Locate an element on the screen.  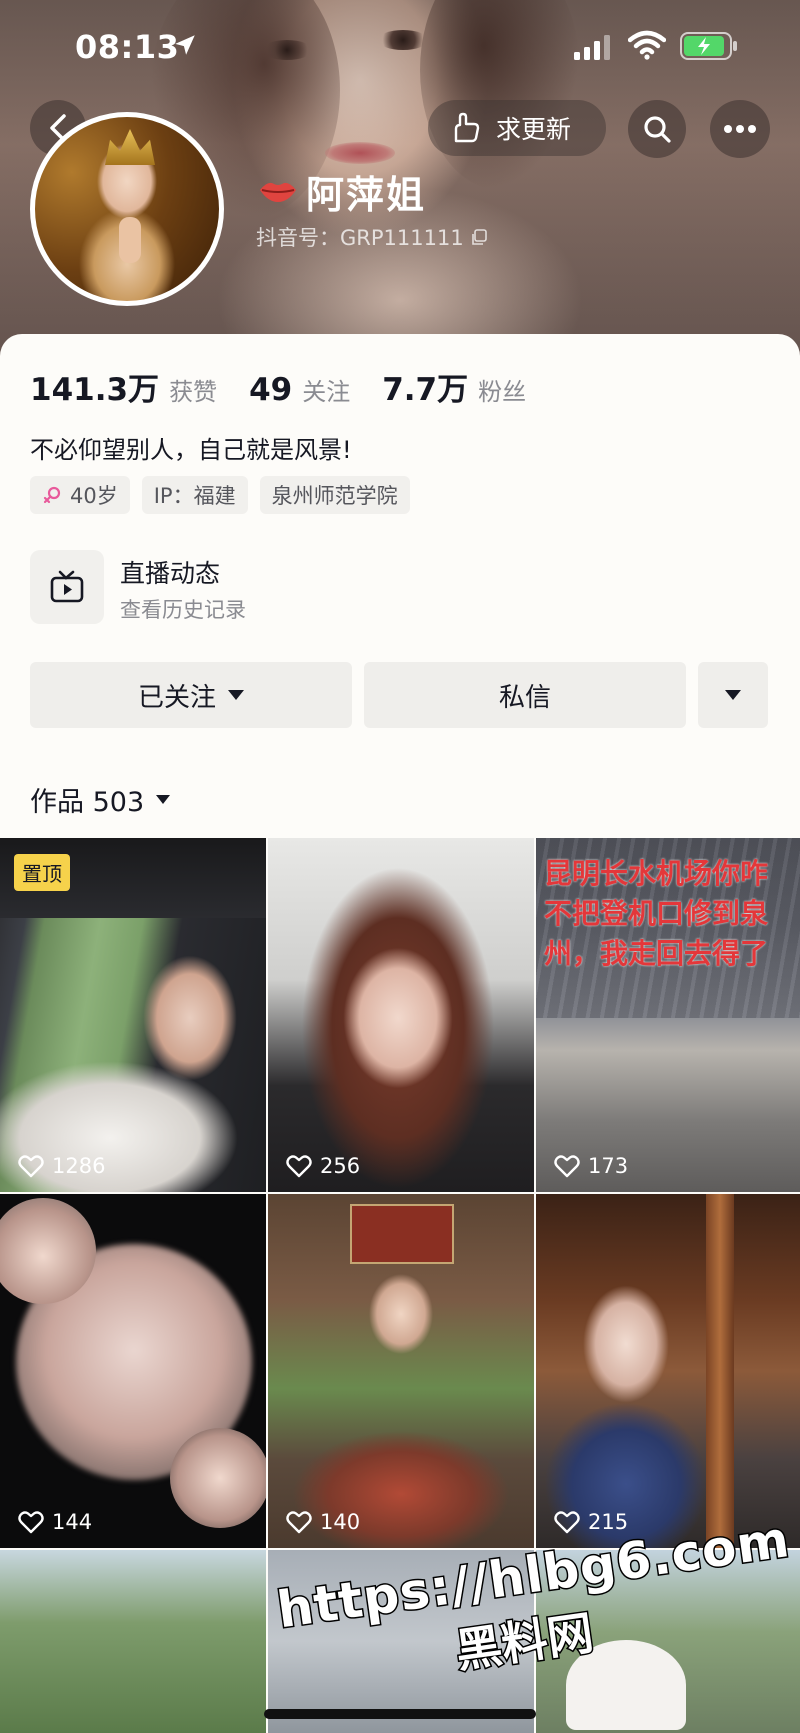
more-dots-icon is located at coordinates (740, 129).